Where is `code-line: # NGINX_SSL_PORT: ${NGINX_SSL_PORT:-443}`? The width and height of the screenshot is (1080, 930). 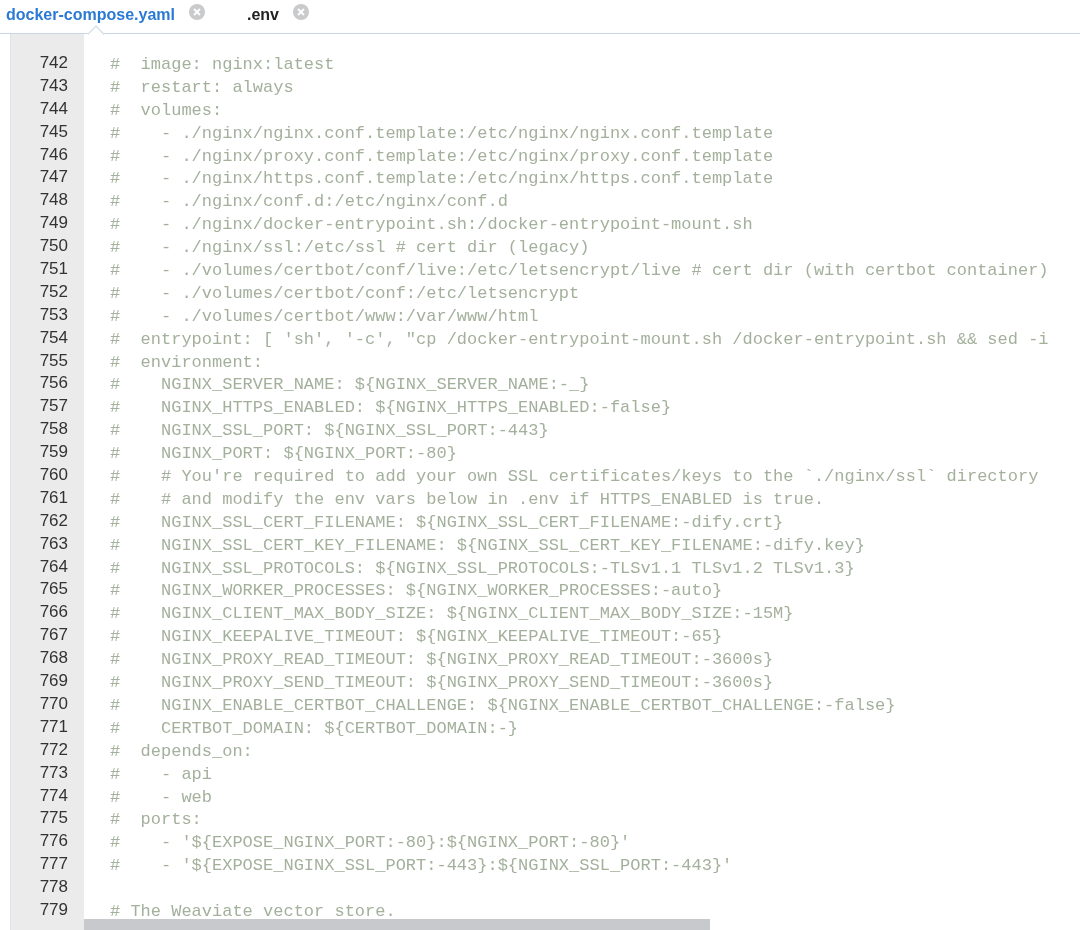
code-line: # NGINX_SSL_PORT: ${NGINX_SSL_PORT:-443} is located at coordinates (329, 431).